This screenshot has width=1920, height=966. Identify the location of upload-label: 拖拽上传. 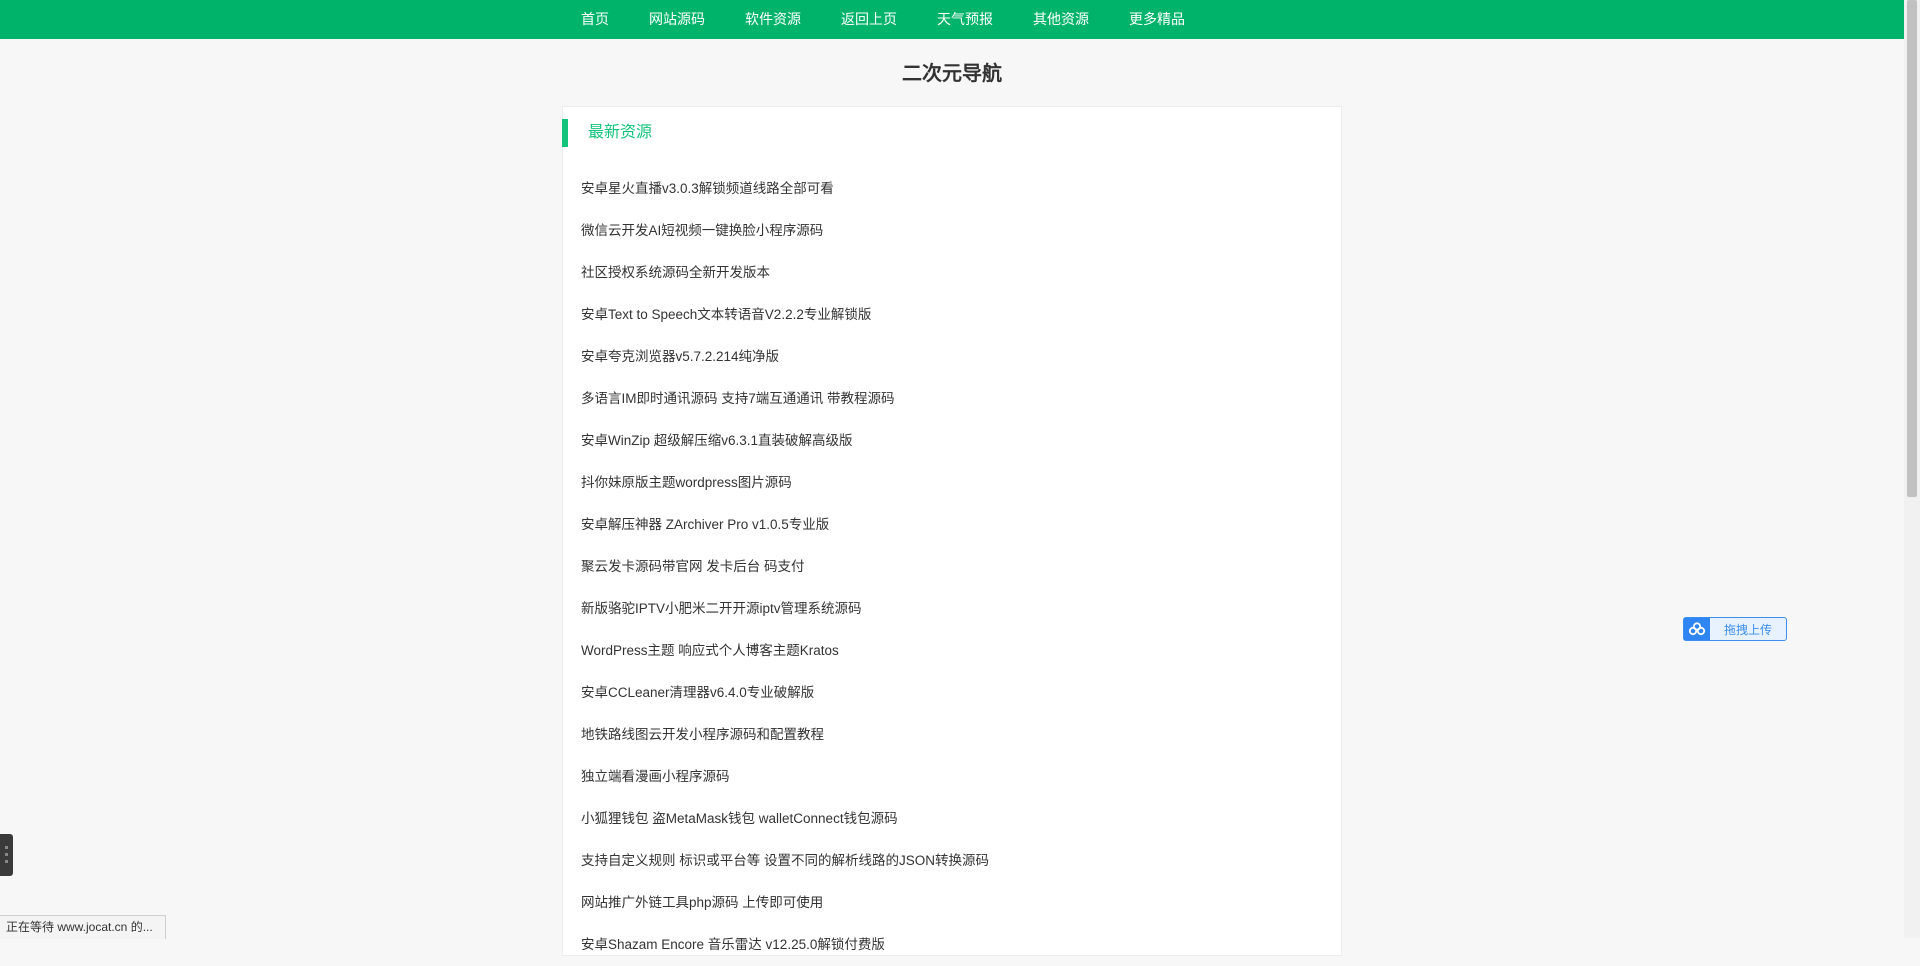
(1747, 629).